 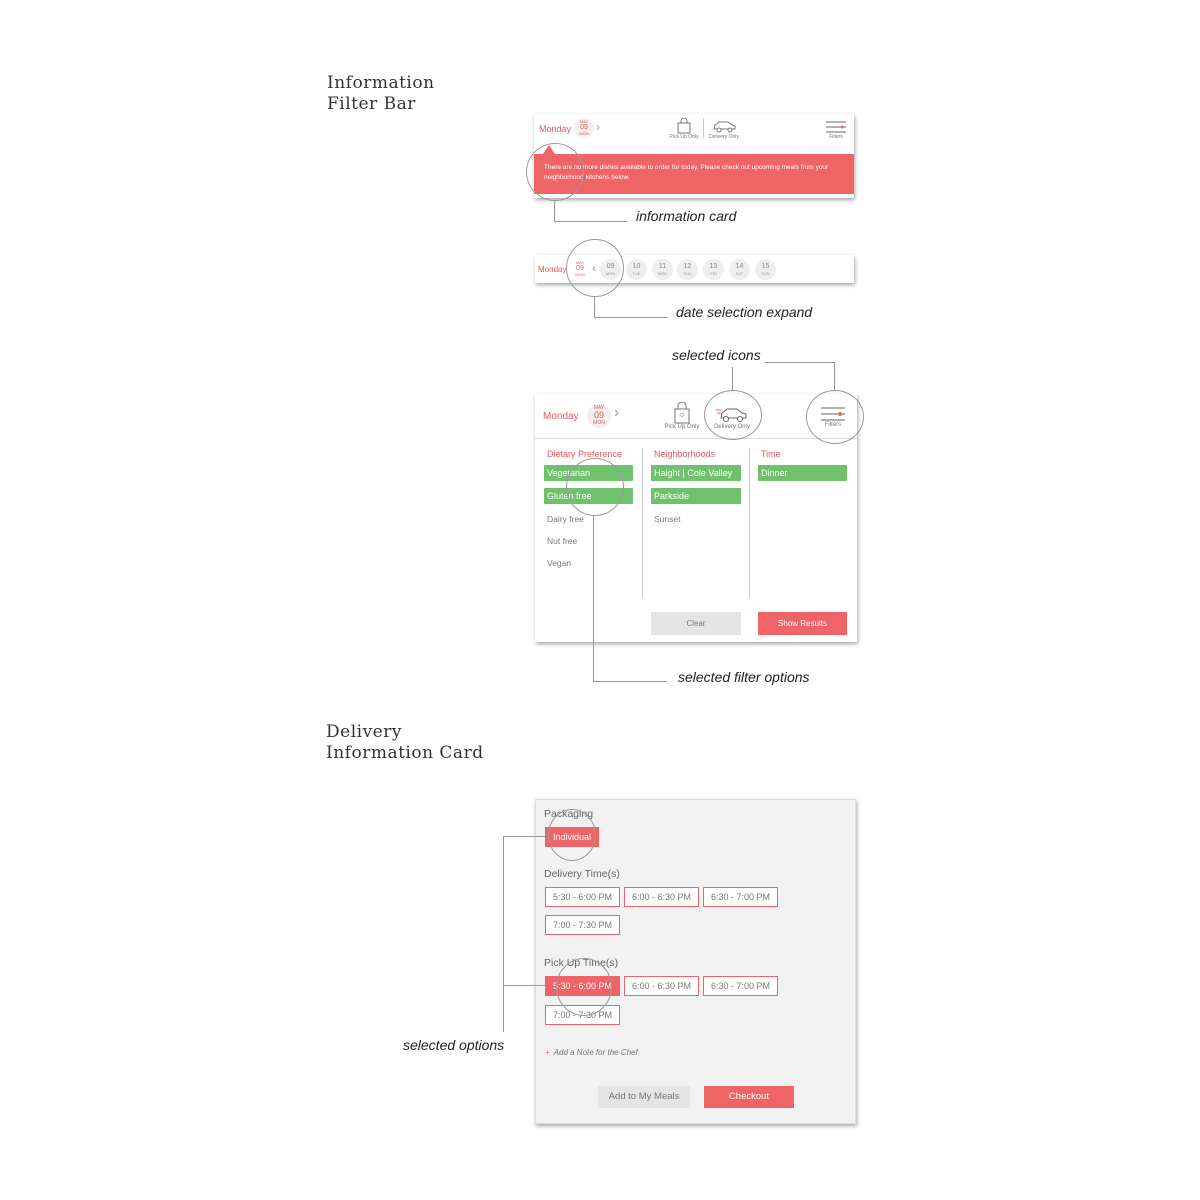 I want to click on chip-date: 10, so click(x=636, y=266).